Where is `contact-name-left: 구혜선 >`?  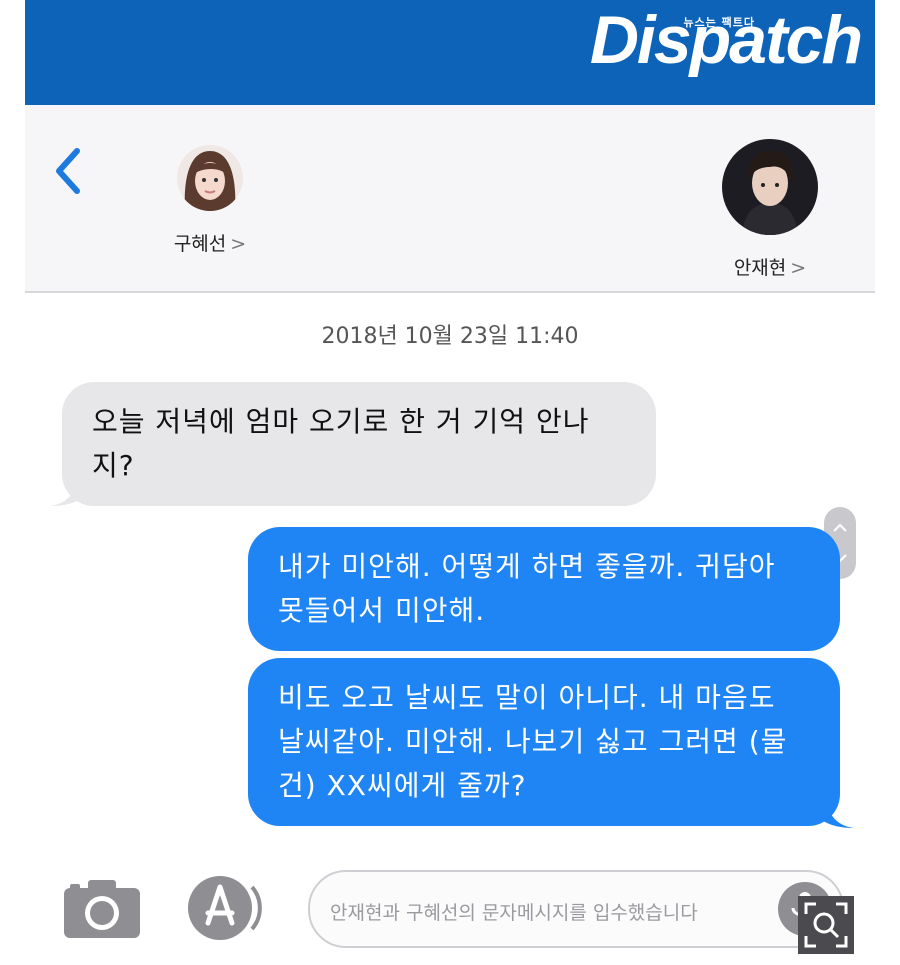
contact-name-left: 구혜선 > is located at coordinates (210, 244).